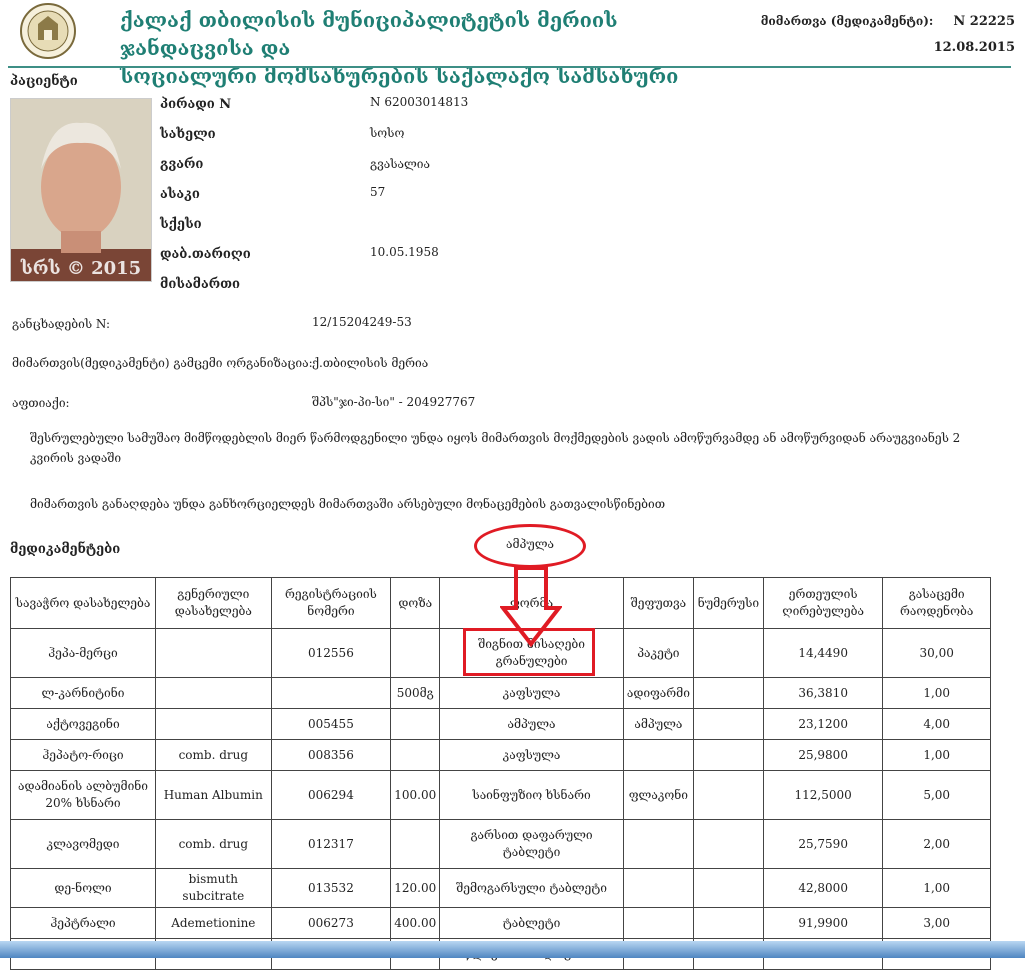  Describe the element at coordinates (83, 755) in the screenshot. I see `table-cell: ჰეპატო-რიცი` at that location.